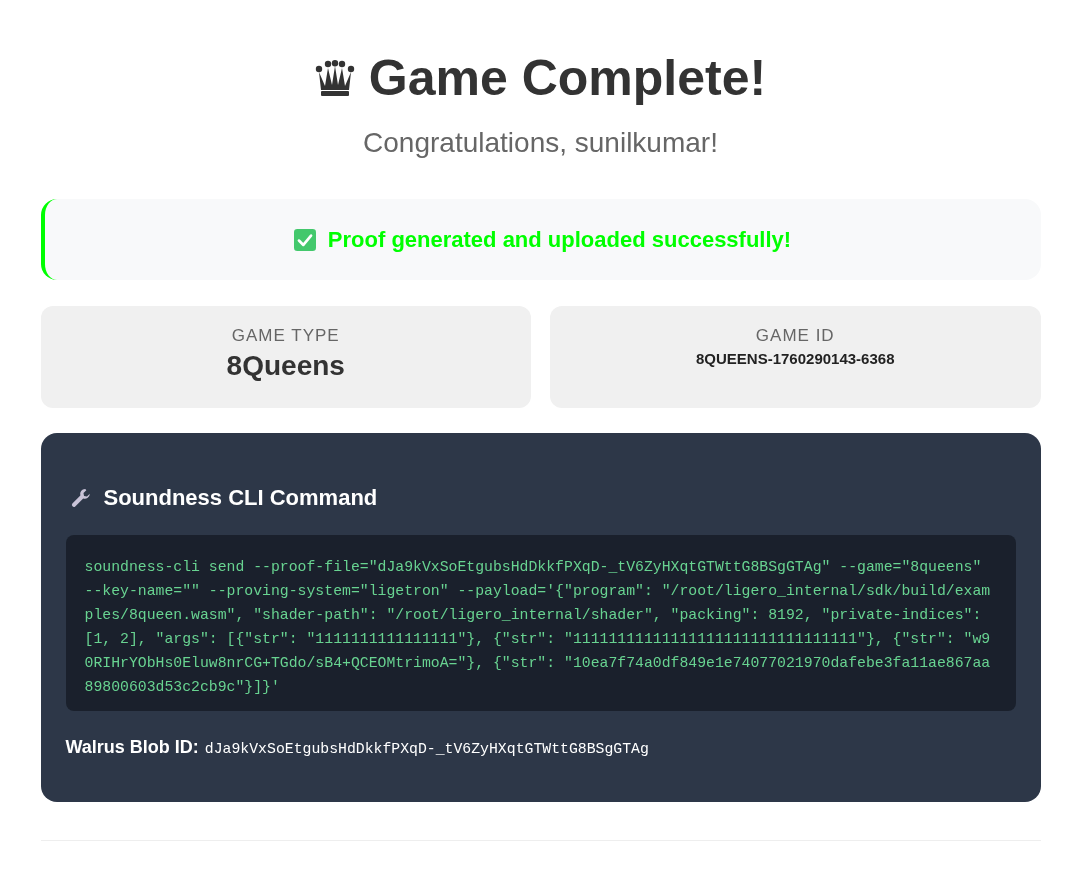 This screenshot has width=1081, height=884. Describe the element at coordinates (240, 498) in the screenshot. I see `command-heading: Soundness CLI Command` at that location.